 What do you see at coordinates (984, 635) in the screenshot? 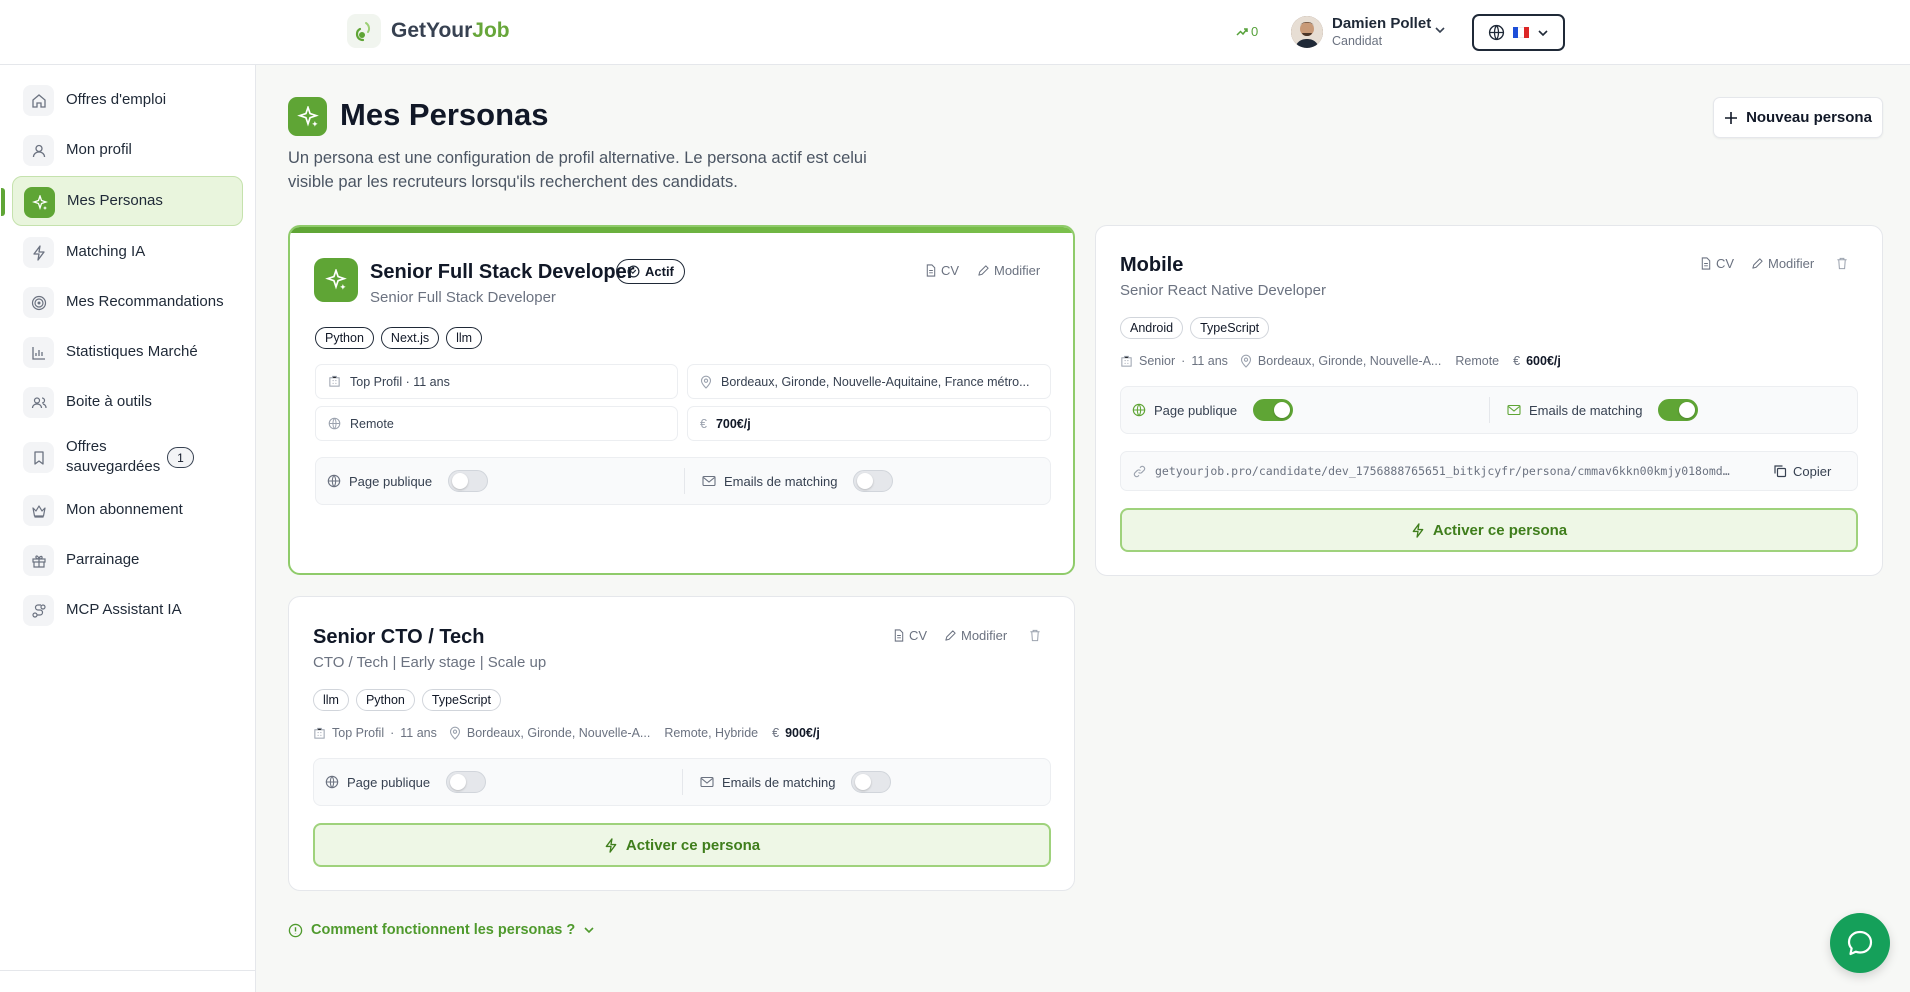
I see `edit-label: Modifier` at bounding box center [984, 635].